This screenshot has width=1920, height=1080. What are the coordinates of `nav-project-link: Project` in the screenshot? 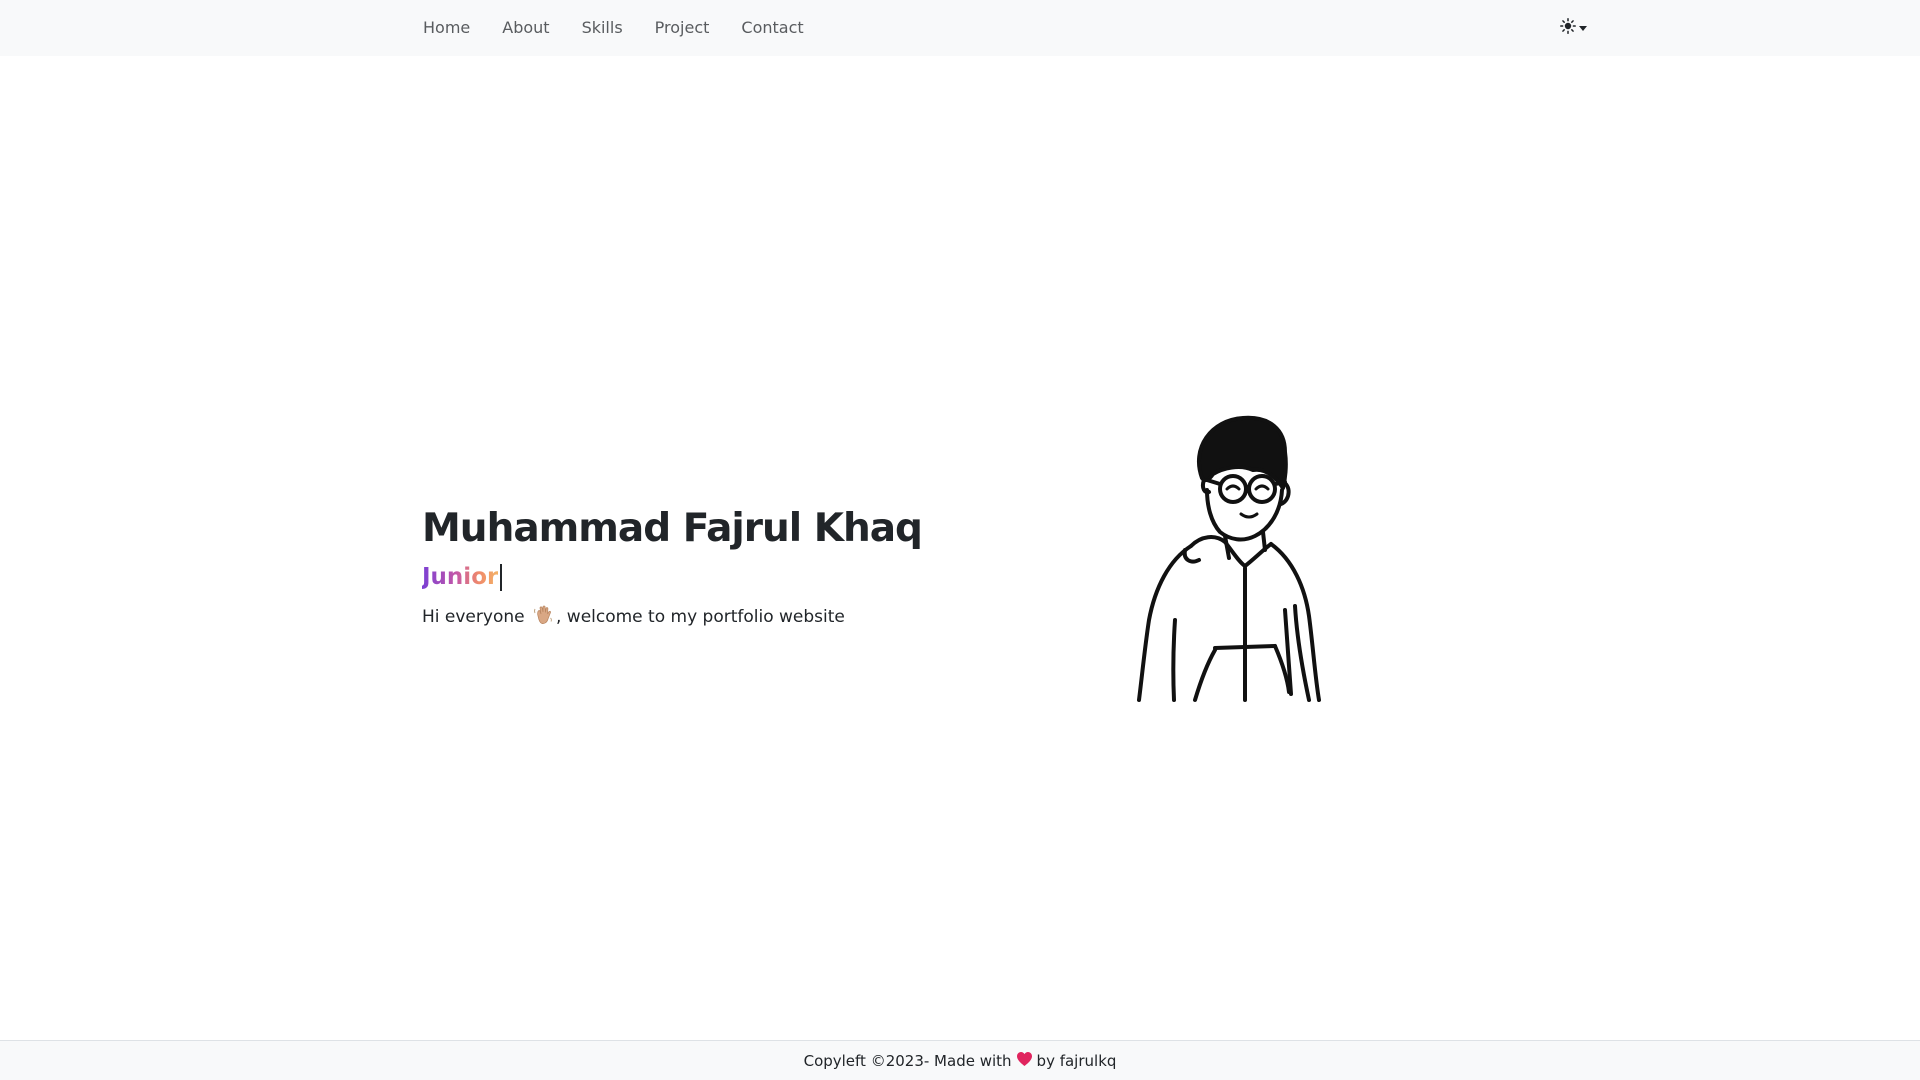 It's located at (682, 28).